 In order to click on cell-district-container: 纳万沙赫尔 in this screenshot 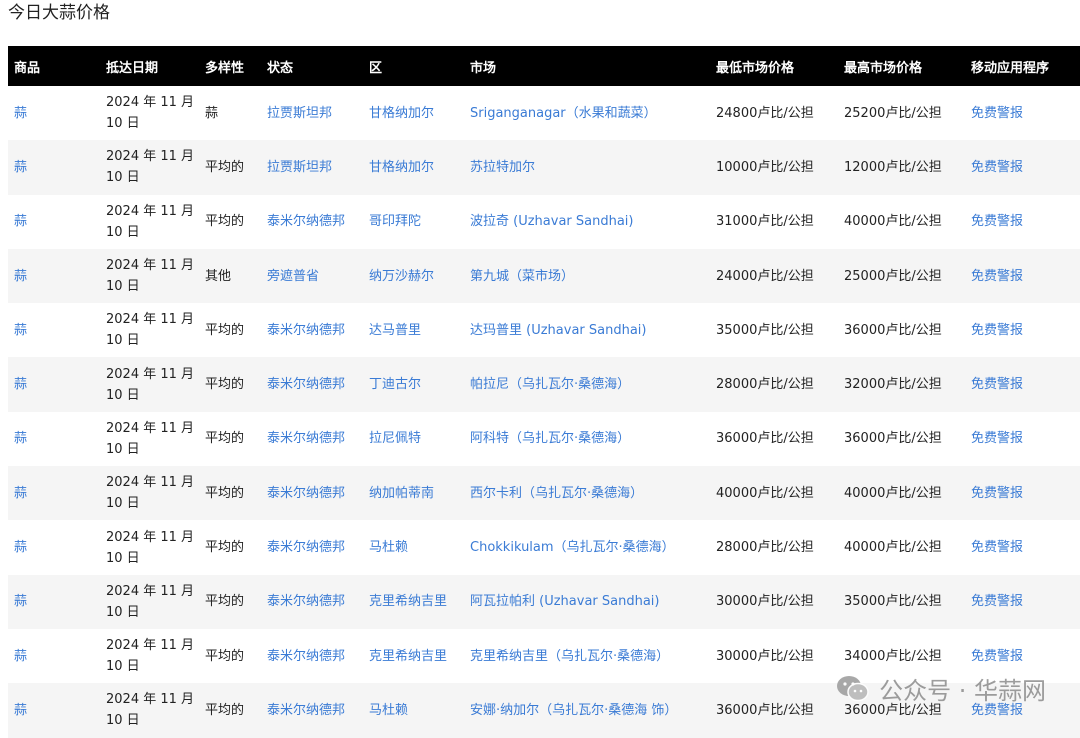, I will do `click(419, 276)`.